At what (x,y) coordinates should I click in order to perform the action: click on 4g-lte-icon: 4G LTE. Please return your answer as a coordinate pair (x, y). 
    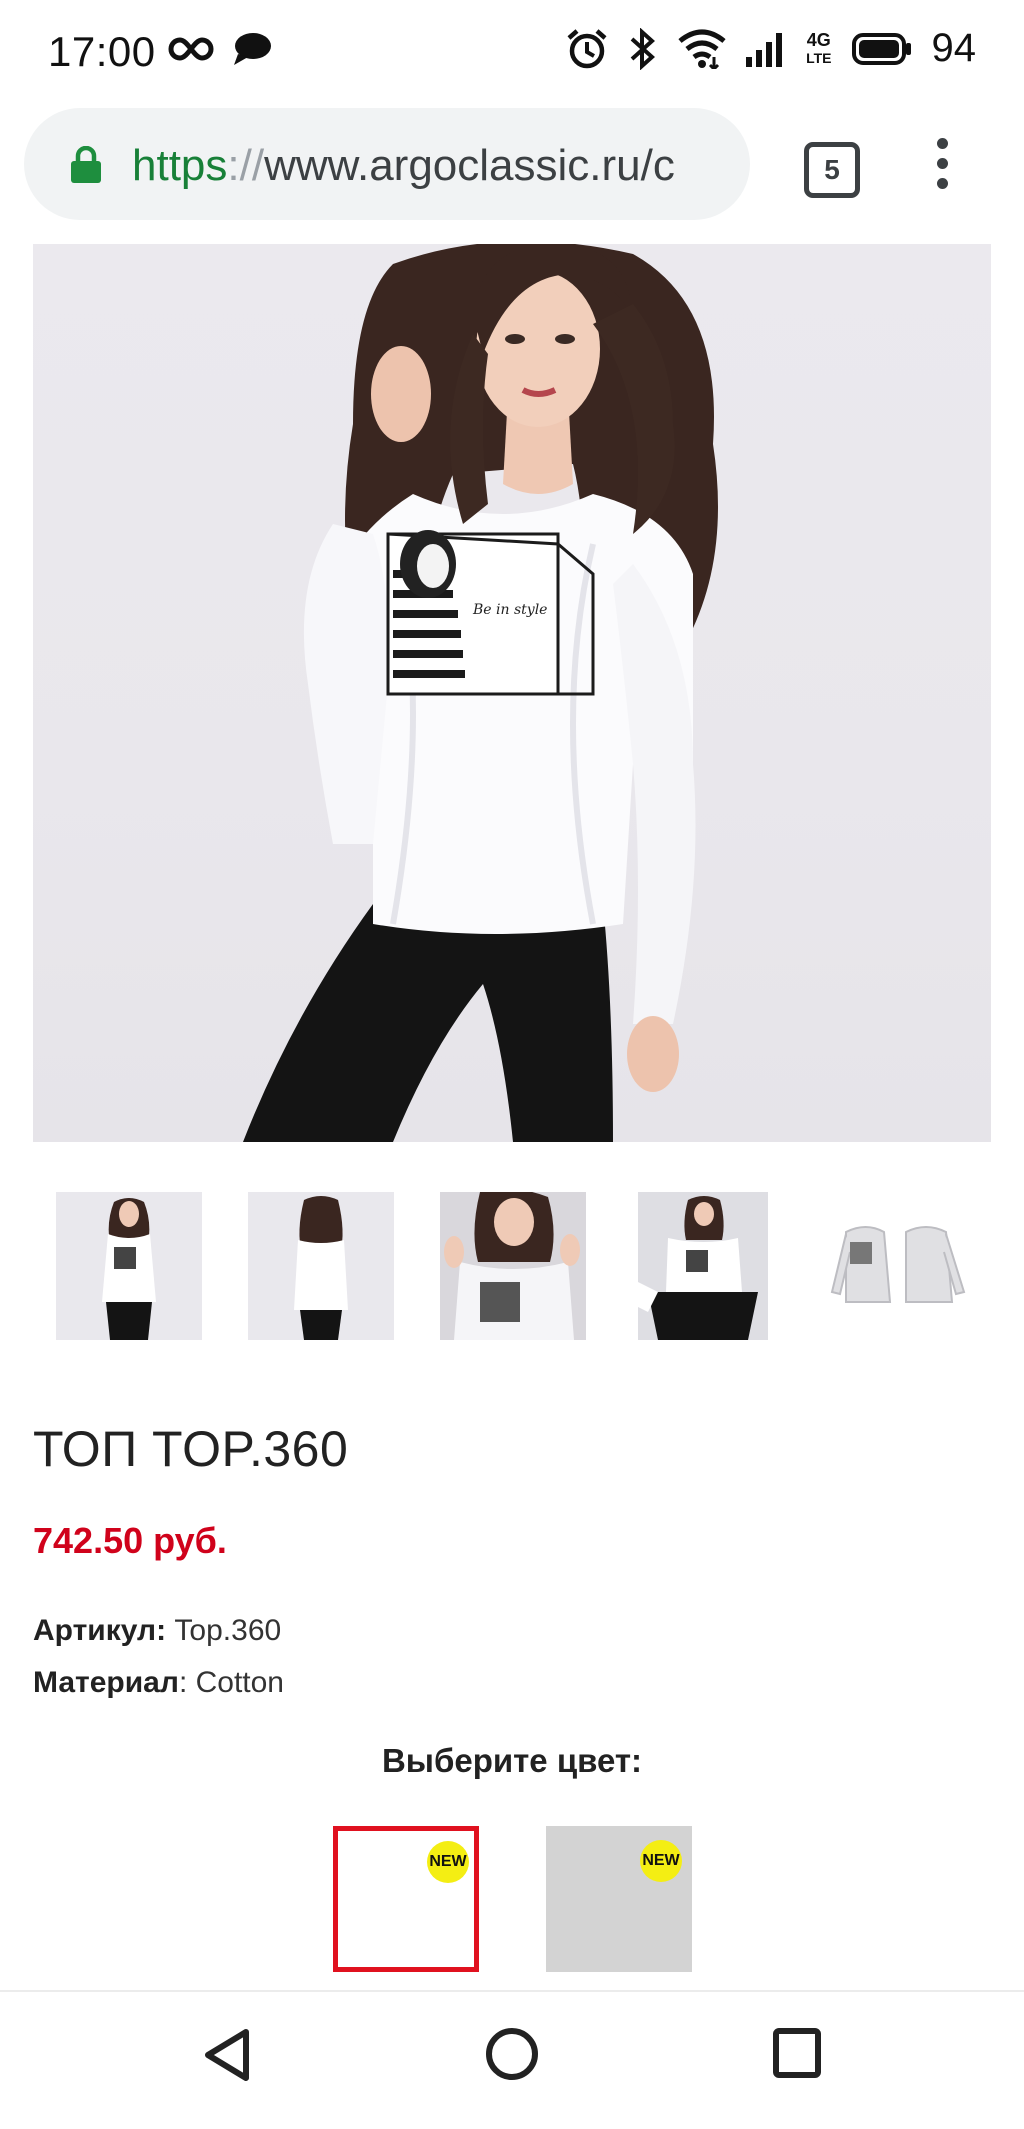
    Looking at the image, I should click on (818, 49).